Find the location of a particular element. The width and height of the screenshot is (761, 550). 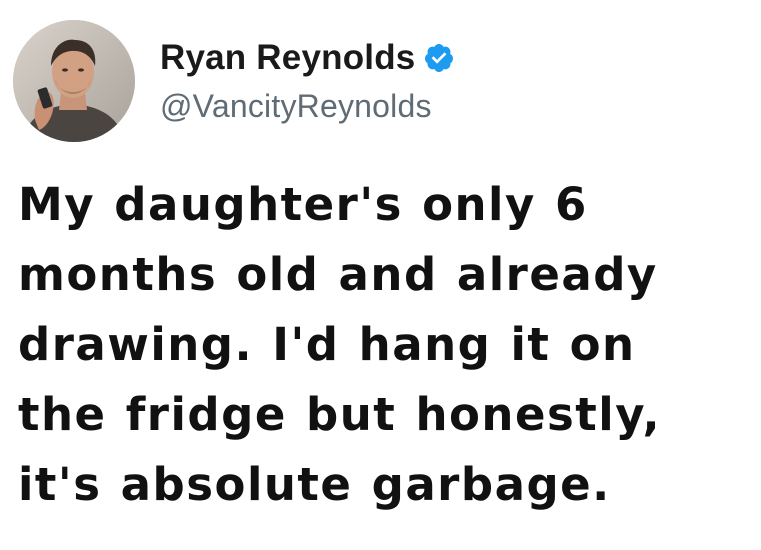

name-row: Ryan Reynolds is located at coordinates (307, 58).